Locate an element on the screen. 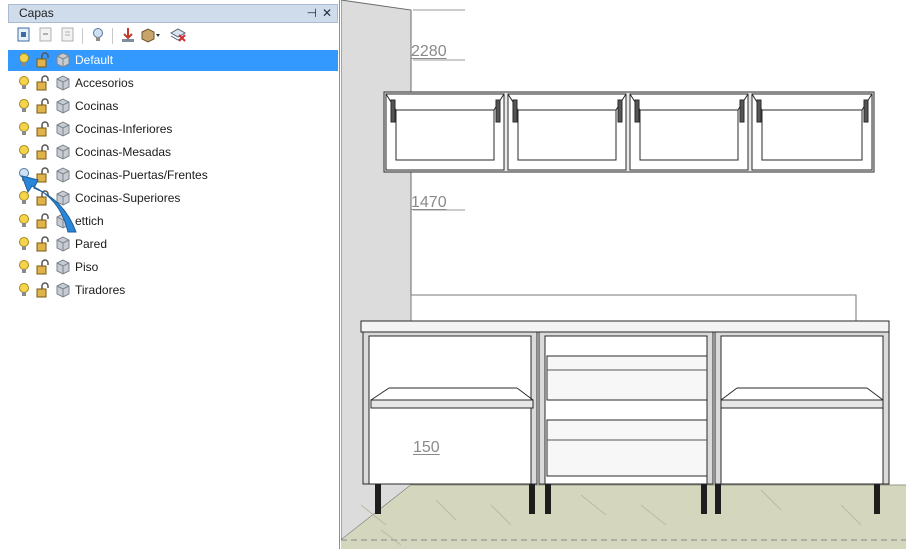 The image size is (906, 549). delete-layer-icon is located at coordinates (46, 35).